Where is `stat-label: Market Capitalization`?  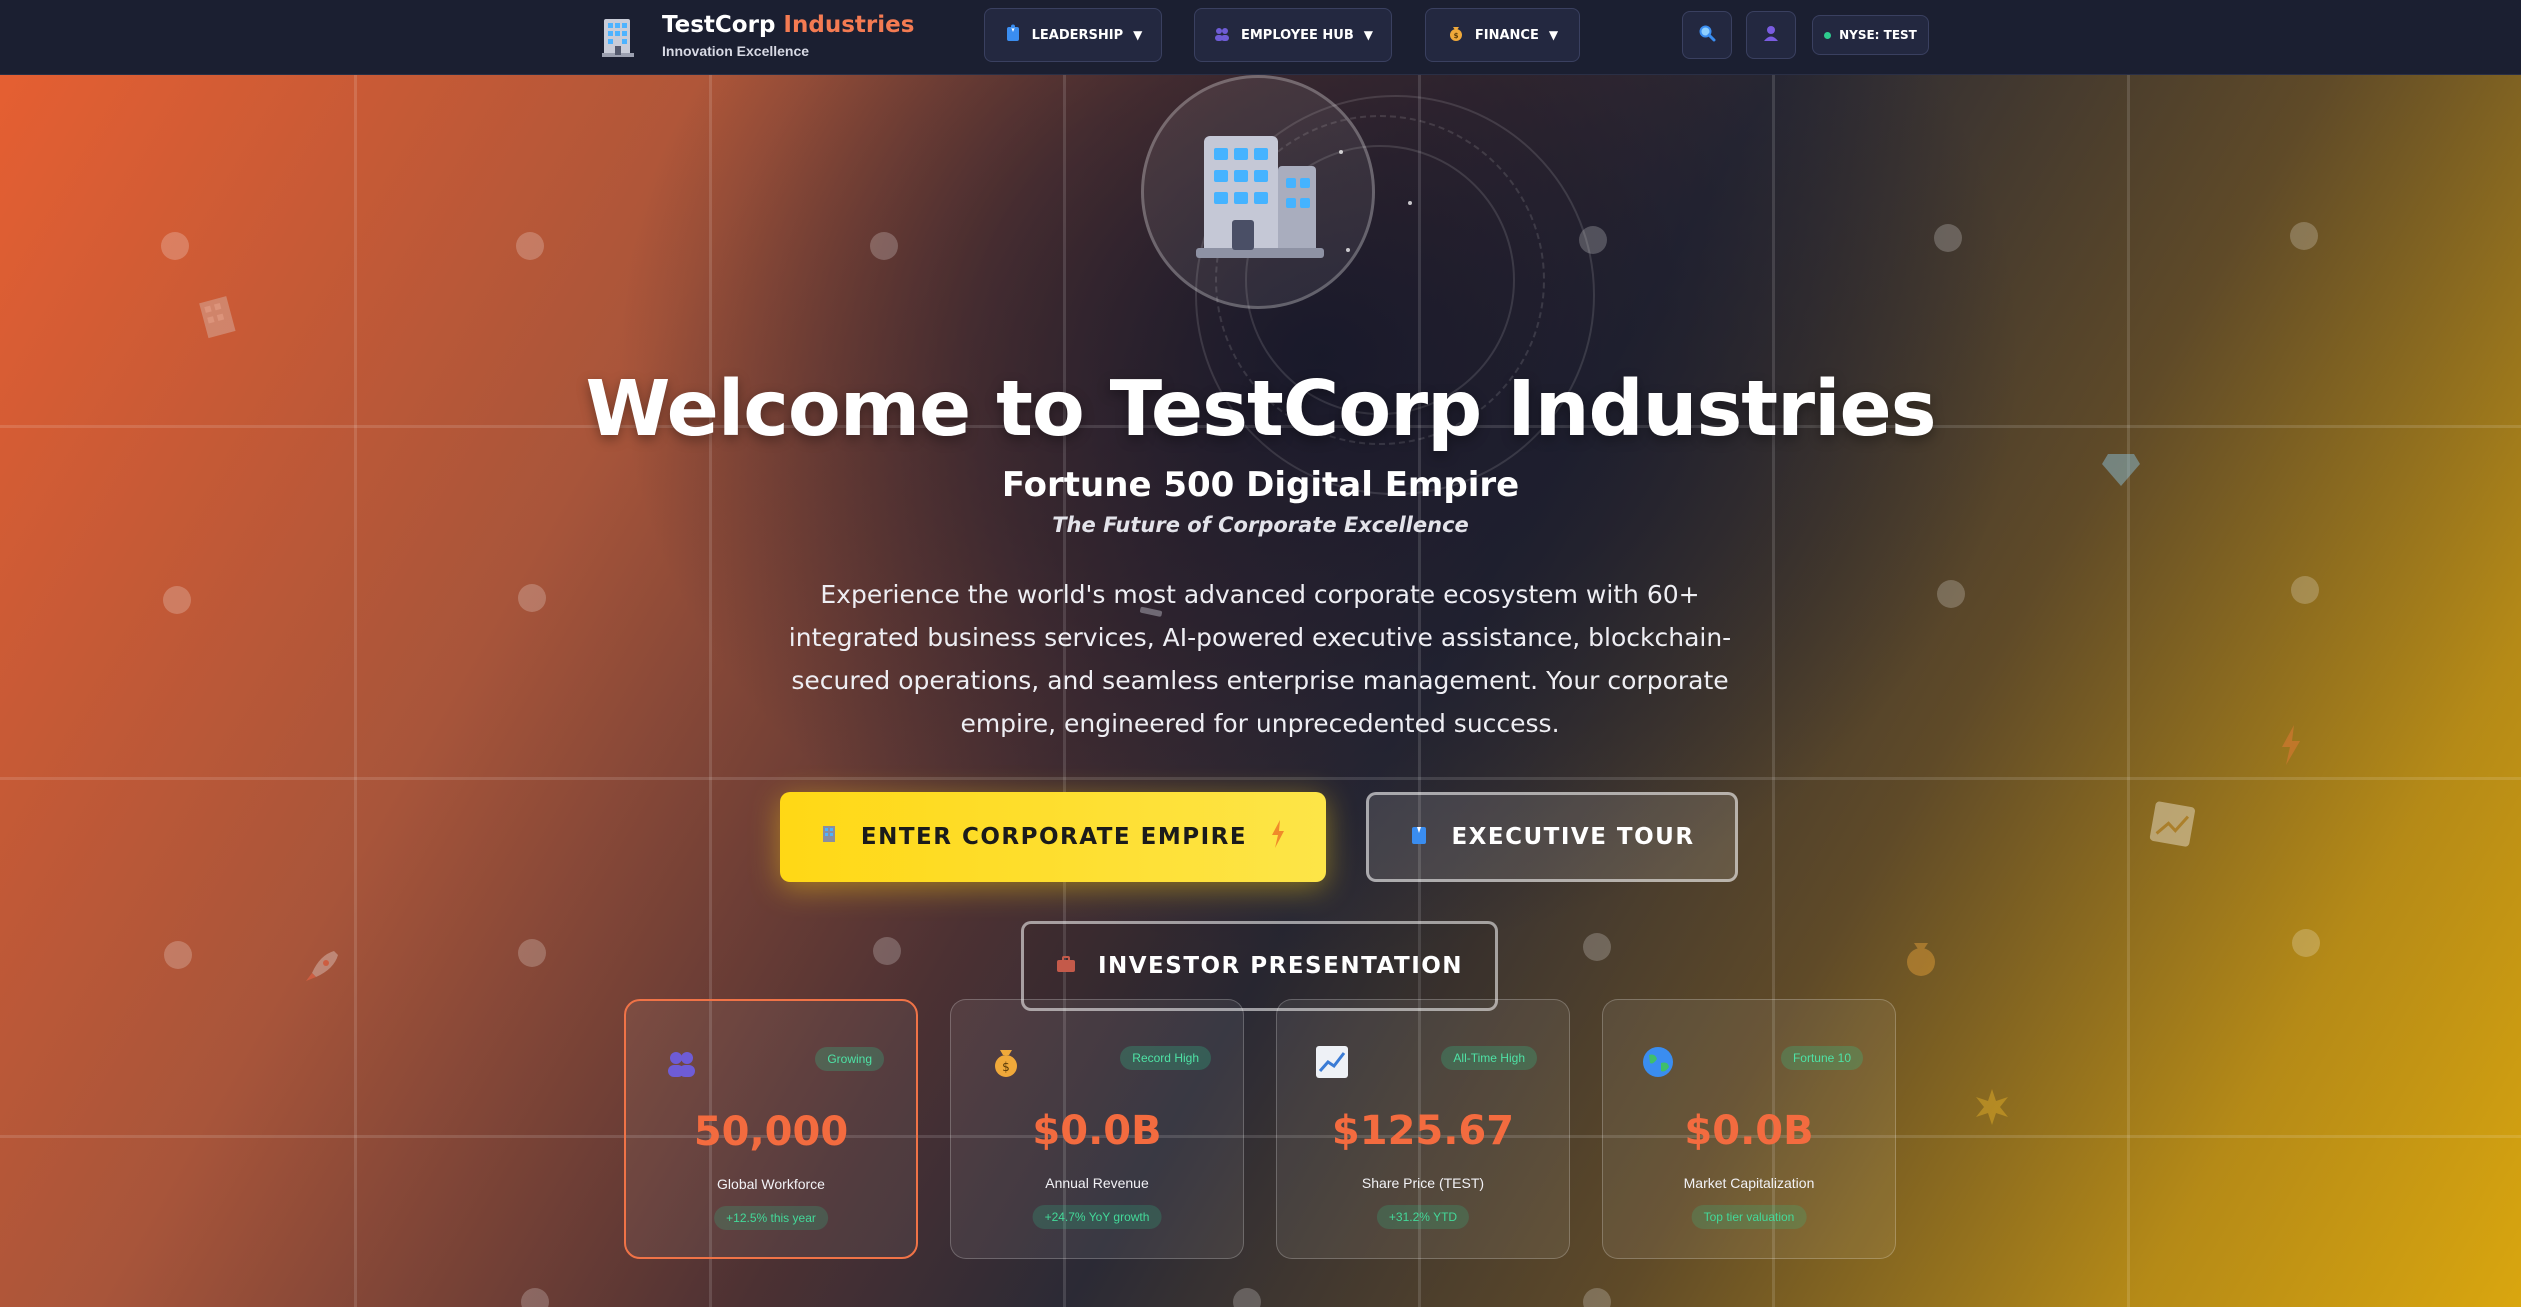 stat-label: Market Capitalization is located at coordinates (1749, 1183).